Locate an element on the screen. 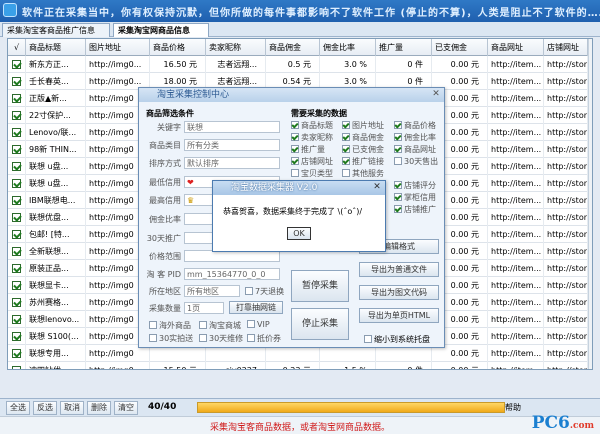  tab-taobaoke: 采集淘宝客商品推广信息 is located at coordinates (56, 30).